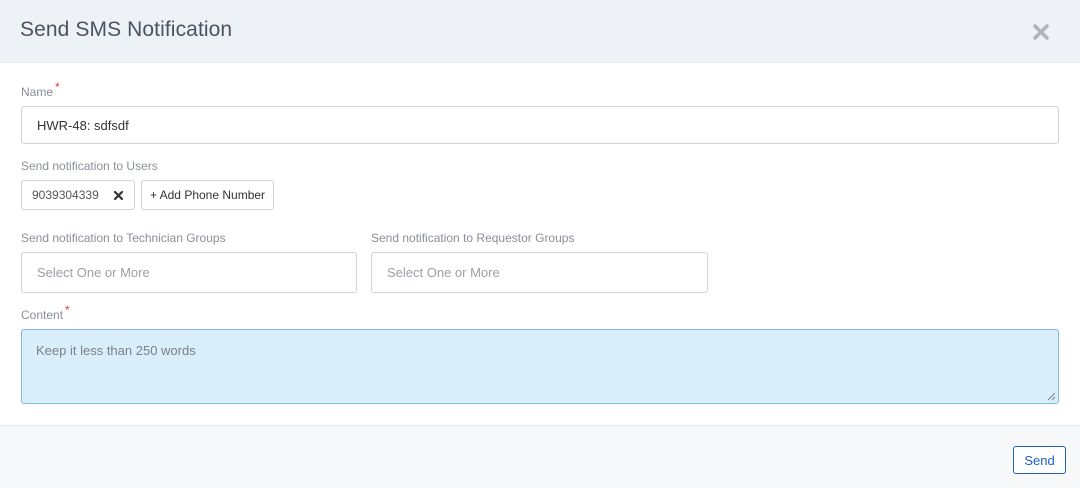 This screenshot has height=488, width=1080. What do you see at coordinates (116, 350) in the screenshot?
I see `content-placeholder: Keep it less than 250 words` at bounding box center [116, 350].